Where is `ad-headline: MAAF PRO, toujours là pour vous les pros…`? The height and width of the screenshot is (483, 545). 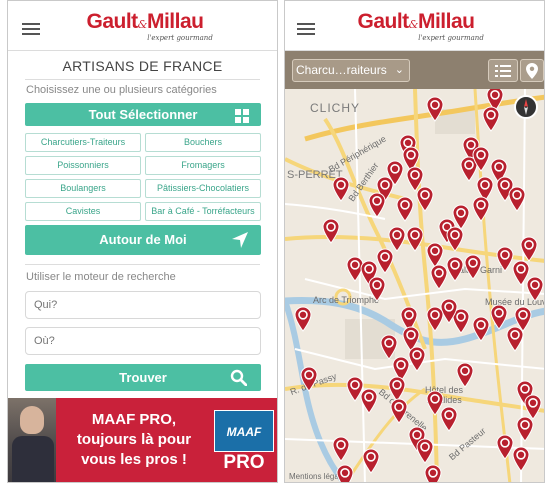 ad-headline: MAAF PRO, toujours là pour vous les pros… is located at coordinates (134, 439).